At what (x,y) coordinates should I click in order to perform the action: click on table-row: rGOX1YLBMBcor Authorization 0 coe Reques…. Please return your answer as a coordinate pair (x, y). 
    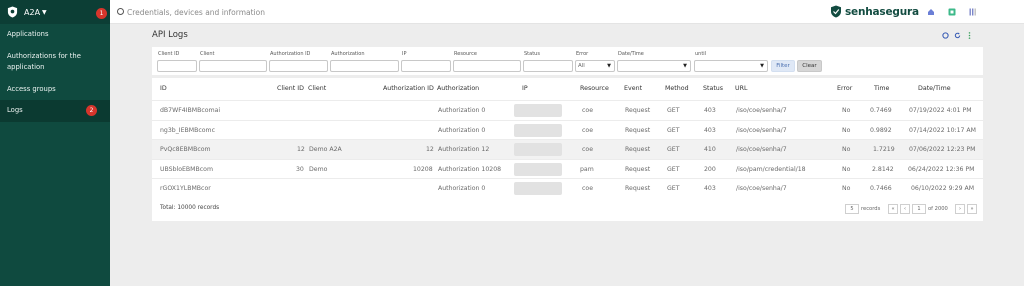
    Looking at the image, I should click on (567, 188).